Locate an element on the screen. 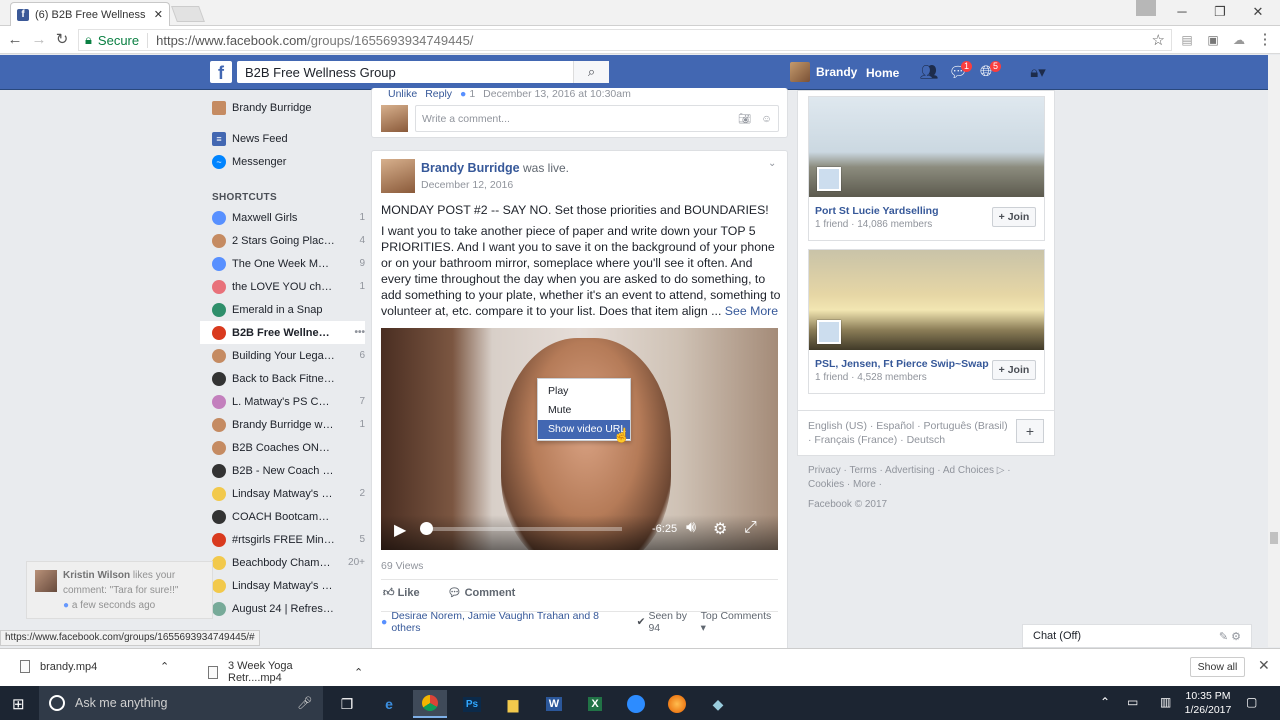 Image resolution: width=1280 pixels, height=720 pixels. excel-icon: X is located at coordinates (595, 704).